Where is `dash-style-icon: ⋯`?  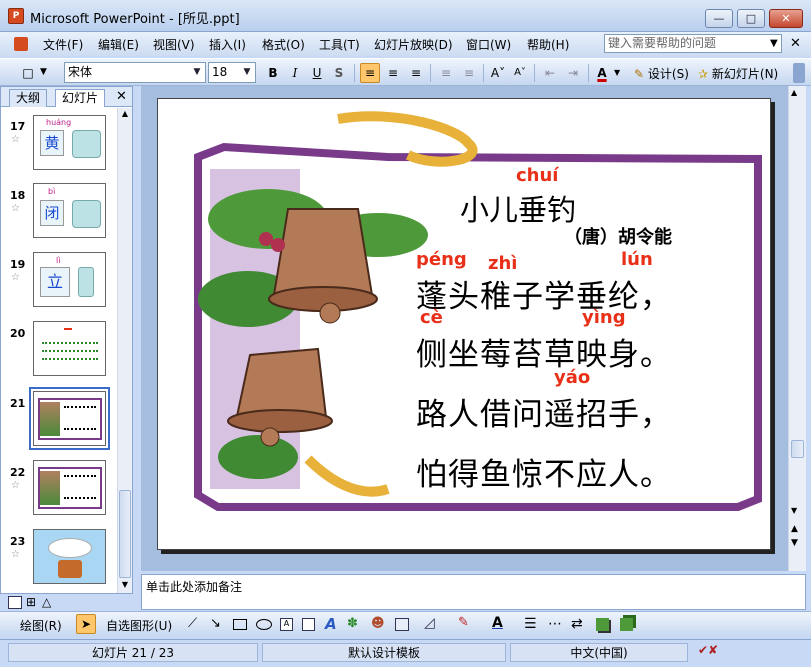
dash-style-icon: ⋯ is located at coordinates (555, 624).